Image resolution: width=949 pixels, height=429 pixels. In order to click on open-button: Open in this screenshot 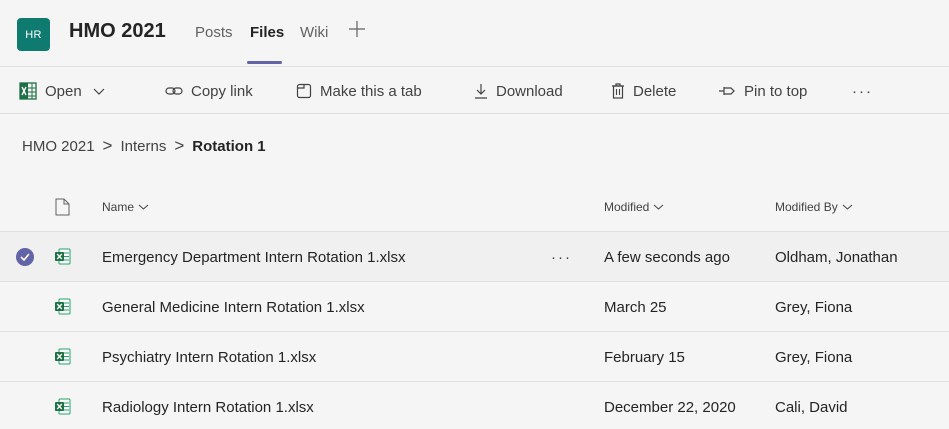, I will do `click(62, 91)`.